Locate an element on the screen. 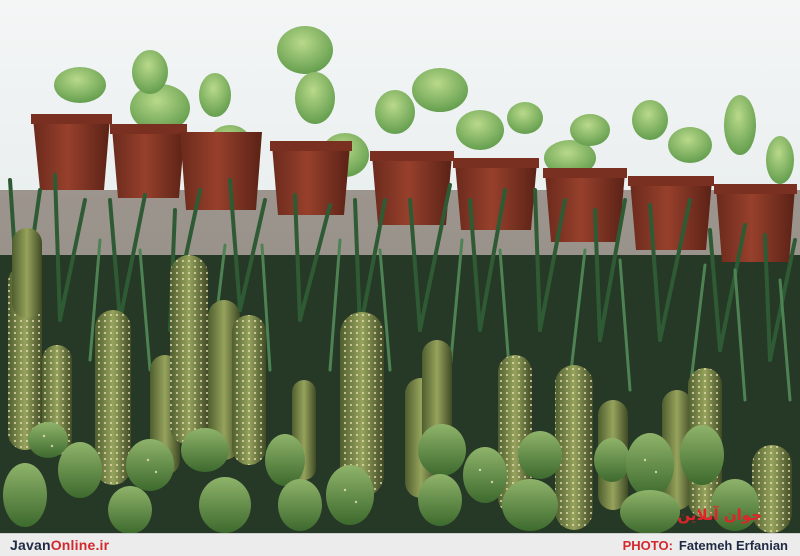  site-name-prefix: Javan is located at coordinates (30, 545).